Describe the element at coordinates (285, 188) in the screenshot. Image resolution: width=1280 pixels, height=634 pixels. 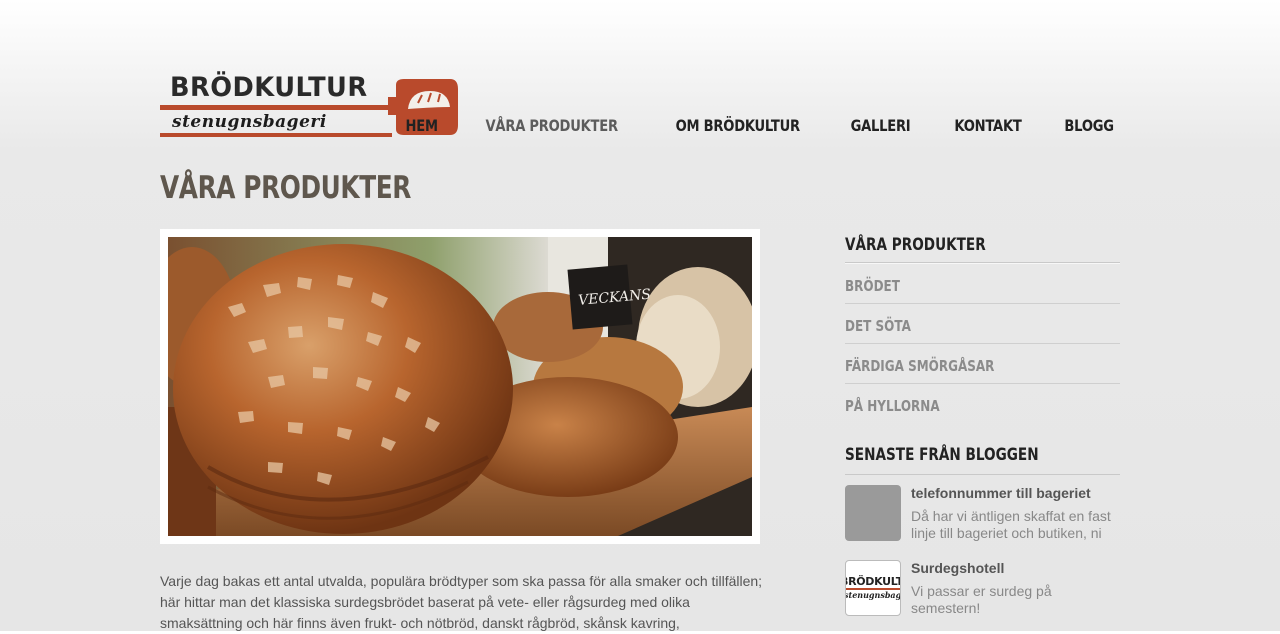
I see `page-title: VÅRA PRODUKTER` at that location.